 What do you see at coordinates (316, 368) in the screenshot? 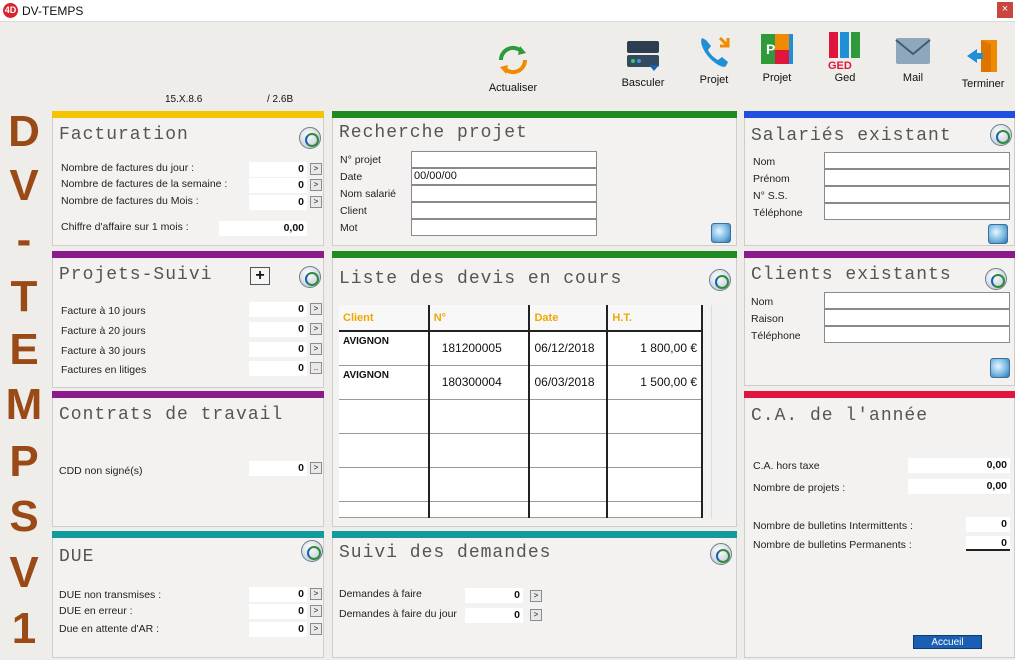
I see `factures-litiges-button: ..` at bounding box center [316, 368].